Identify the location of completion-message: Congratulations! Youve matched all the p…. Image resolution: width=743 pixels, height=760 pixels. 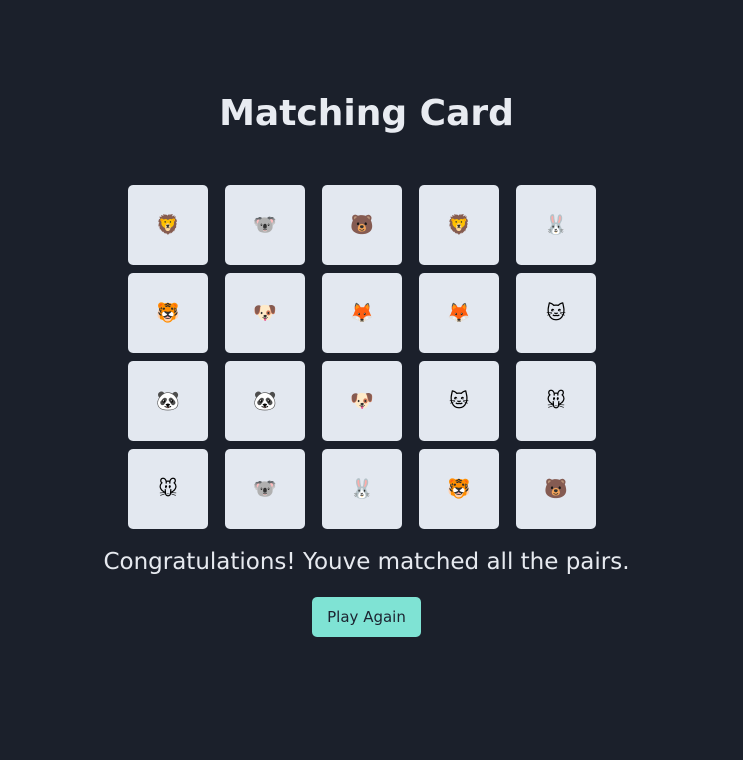
(366, 562).